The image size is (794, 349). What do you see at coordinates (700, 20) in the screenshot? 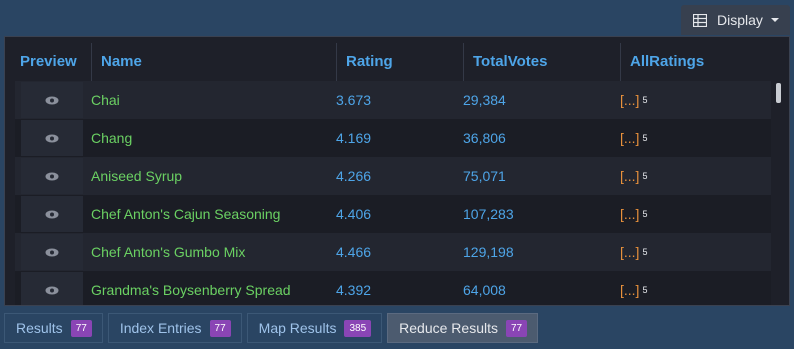
I see `table-grid-icon` at bounding box center [700, 20].